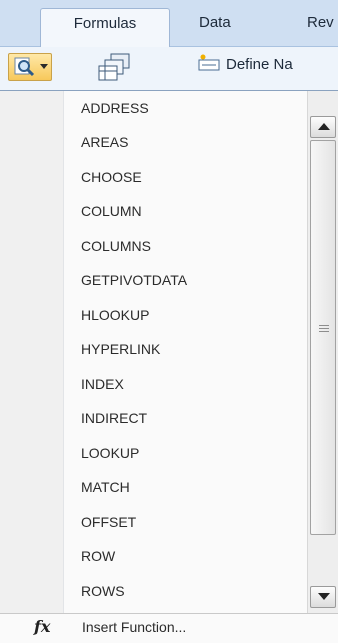  What do you see at coordinates (184, 280) in the screenshot?
I see `menu-item-getpivotdata: GETPIVOTDATA` at bounding box center [184, 280].